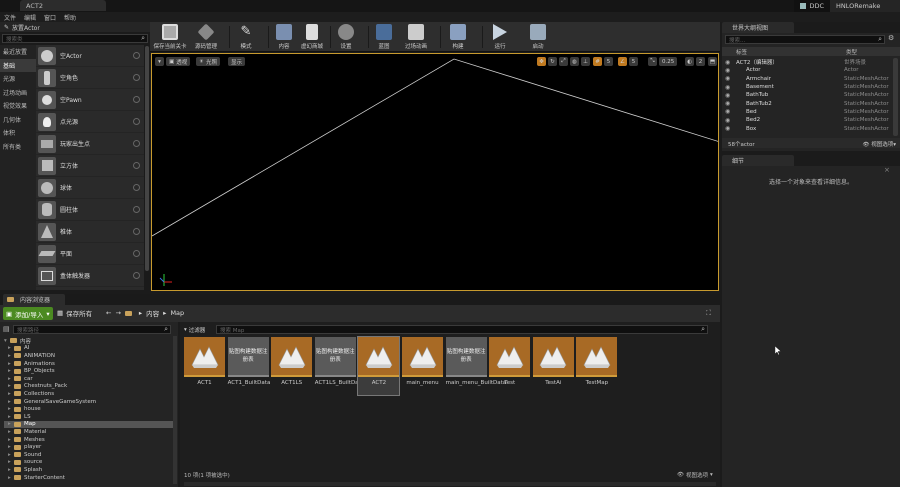  What do you see at coordinates (807, 79) in the screenshot?
I see `outliner-row: ◉ Armchair StaticMeshActor` at bounding box center [807, 79].